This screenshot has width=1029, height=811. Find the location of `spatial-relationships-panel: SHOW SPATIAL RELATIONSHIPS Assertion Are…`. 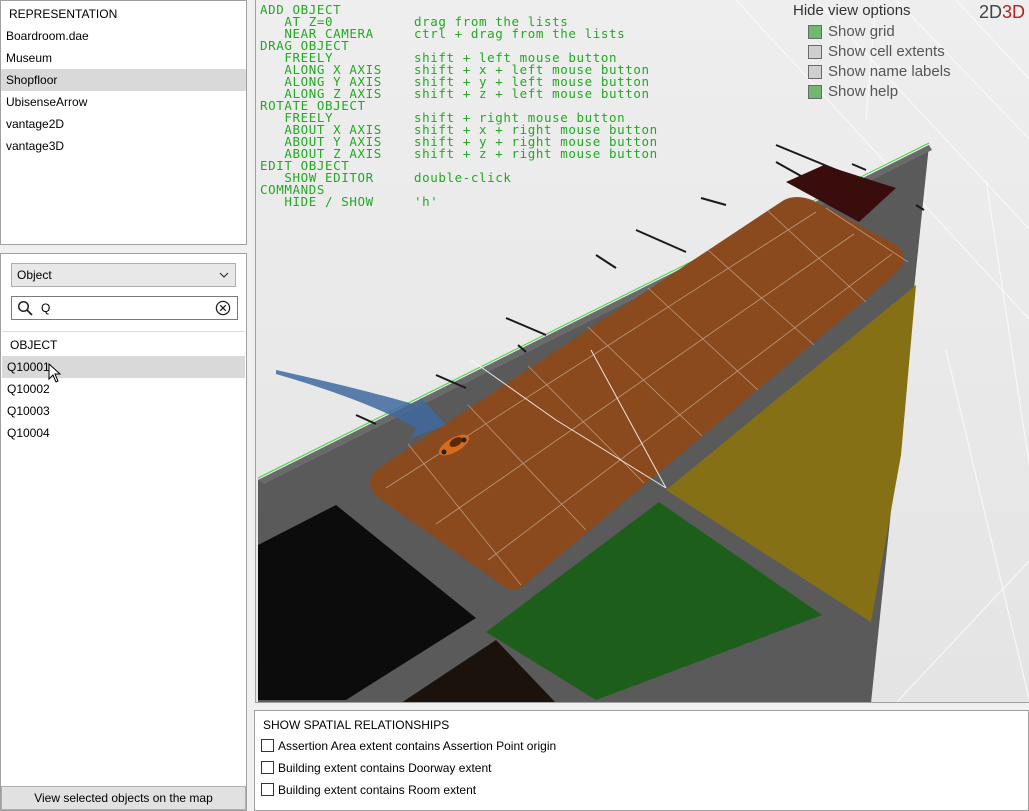

spatial-relationships-panel: SHOW SPATIAL RELATIONSHIPS Assertion Are… is located at coordinates (641, 760).